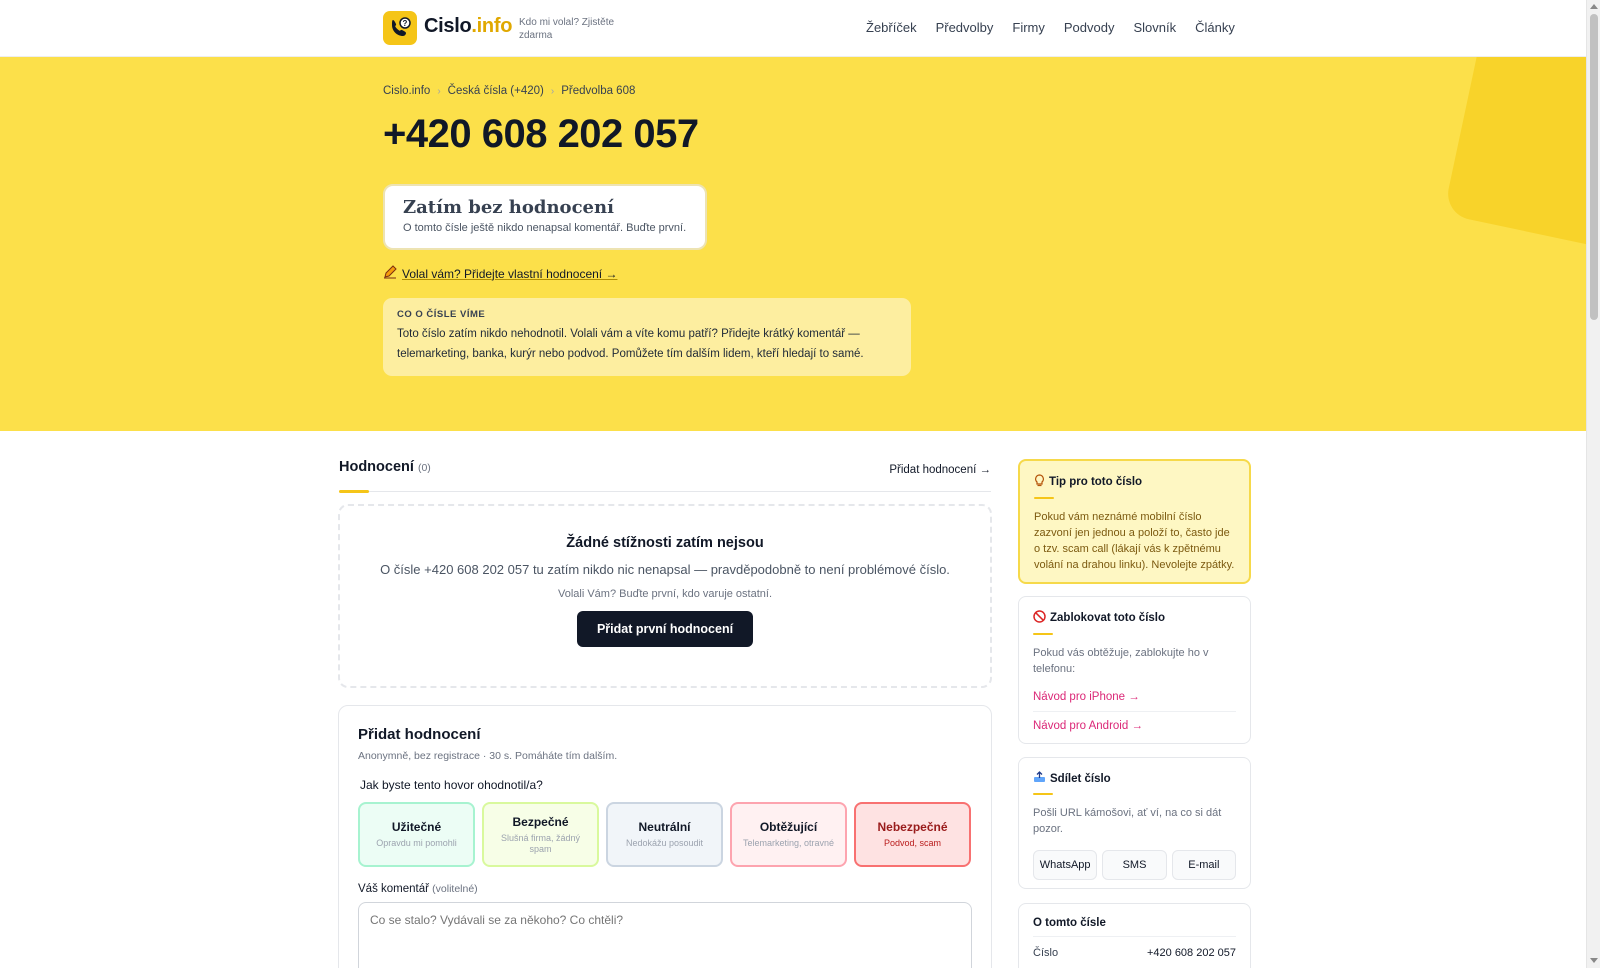 The width and height of the screenshot is (1600, 968). What do you see at coordinates (1096, 482) in the screenshot?
I see `tip-title-label: Tip pro toto číslo` at bounding box center [1096, 482].